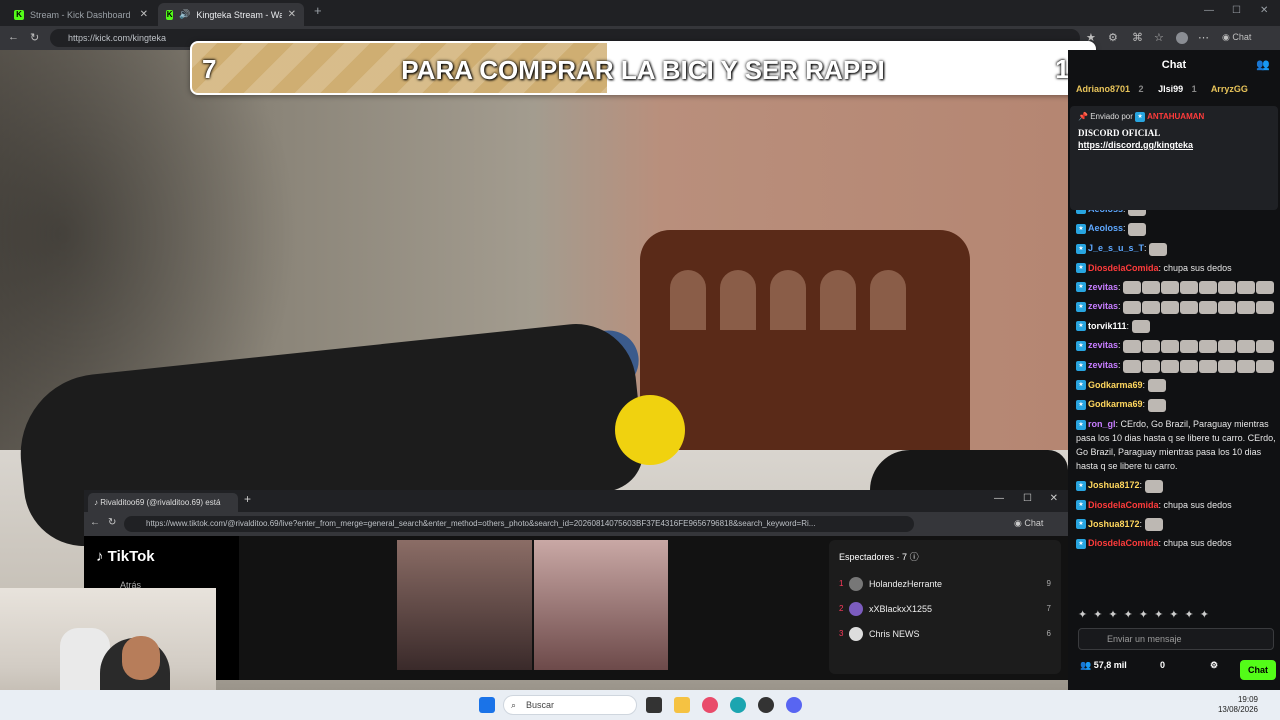 The image size is (1280, 720). I want to click on chat-message: ★ J_e_s_u_s_T:, so click(1176, 248).